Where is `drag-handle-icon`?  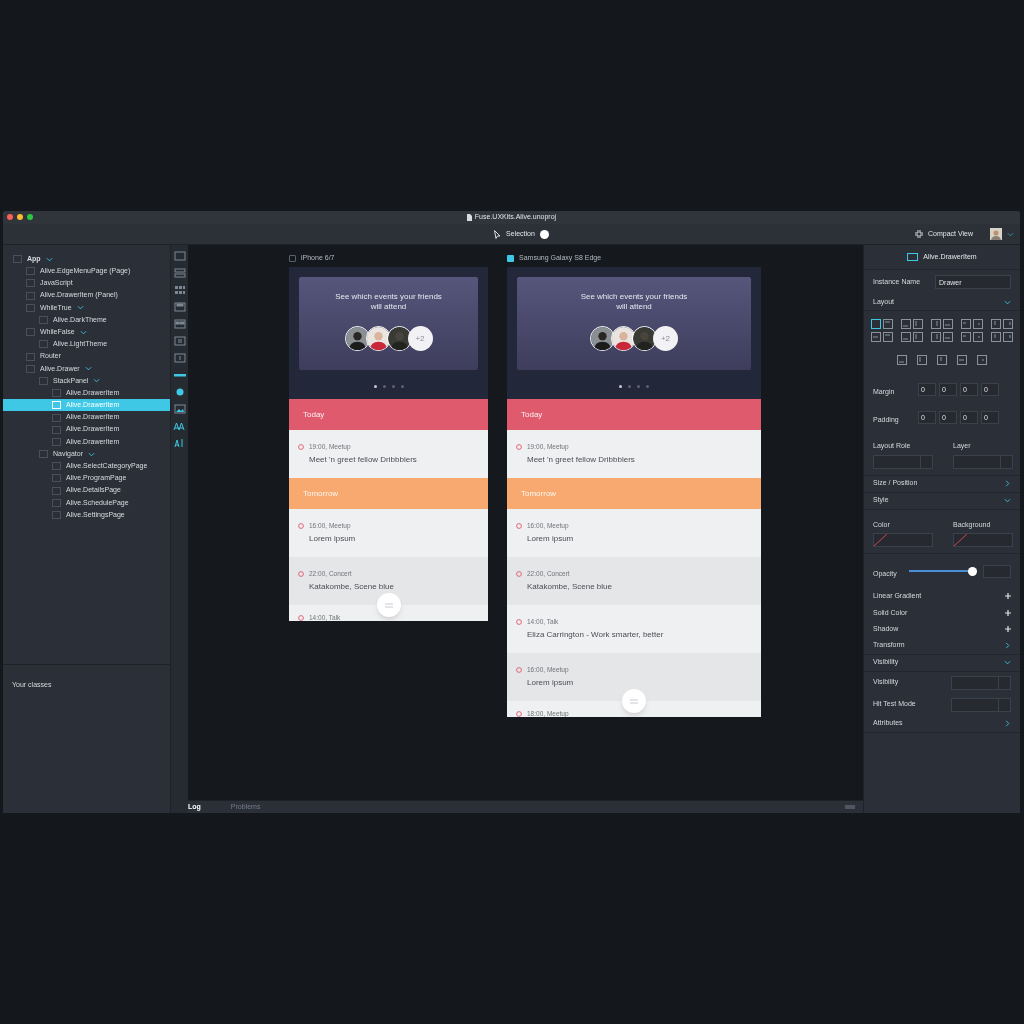 drag-handle-icon is located at coordinates (850, 807).